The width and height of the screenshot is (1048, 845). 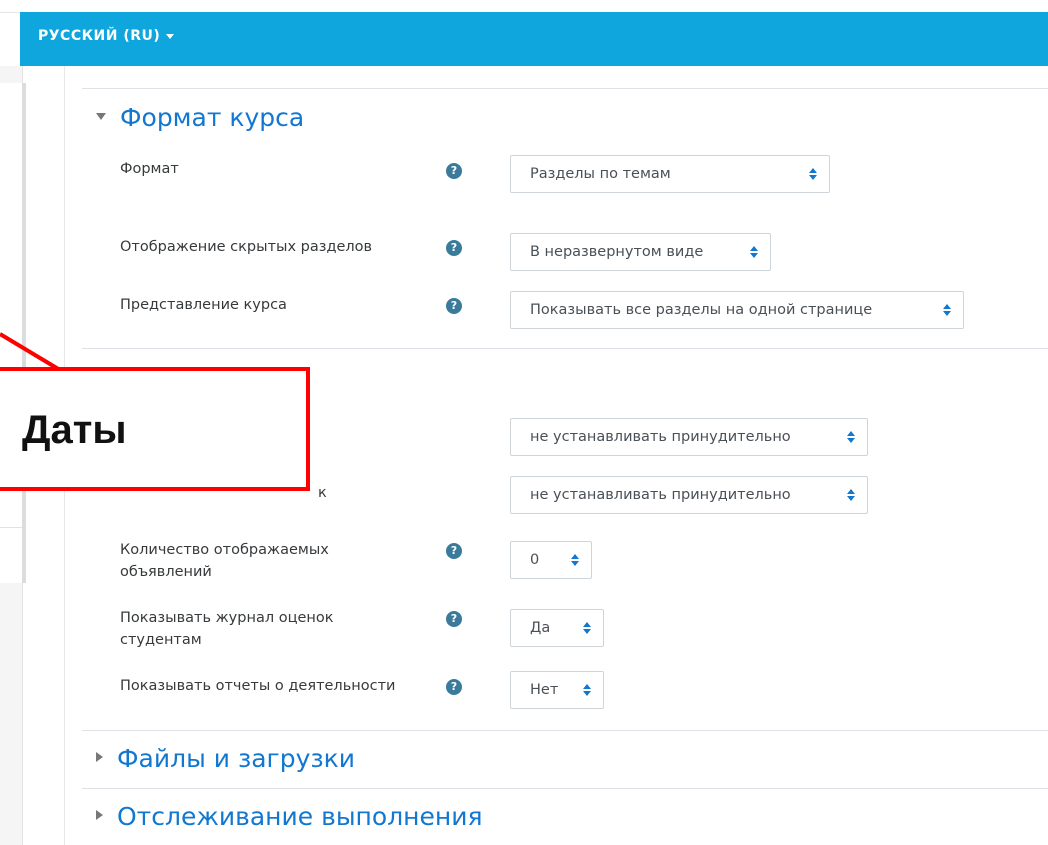 I want to click on select-value: В неразвернутом виде, so click(x=617, y=252).